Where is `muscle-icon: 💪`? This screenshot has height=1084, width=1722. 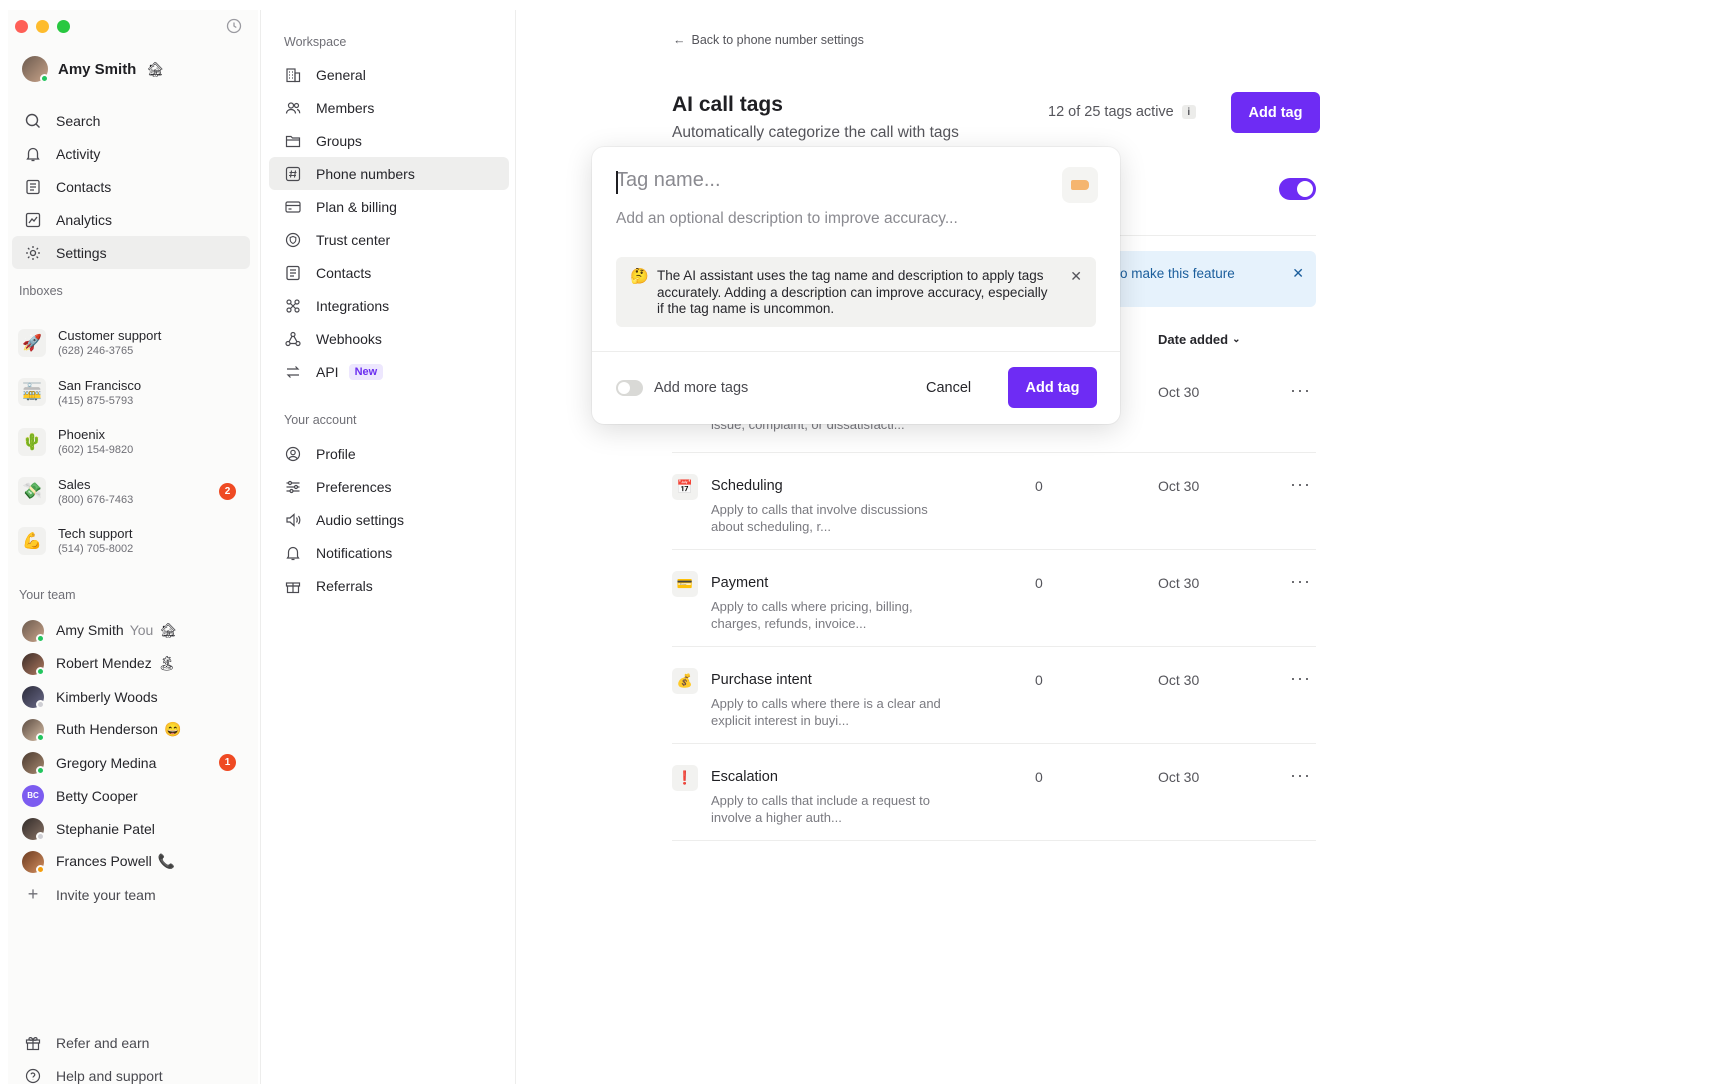
muscle-icon: 💪 is located at coordinates (32, 541).